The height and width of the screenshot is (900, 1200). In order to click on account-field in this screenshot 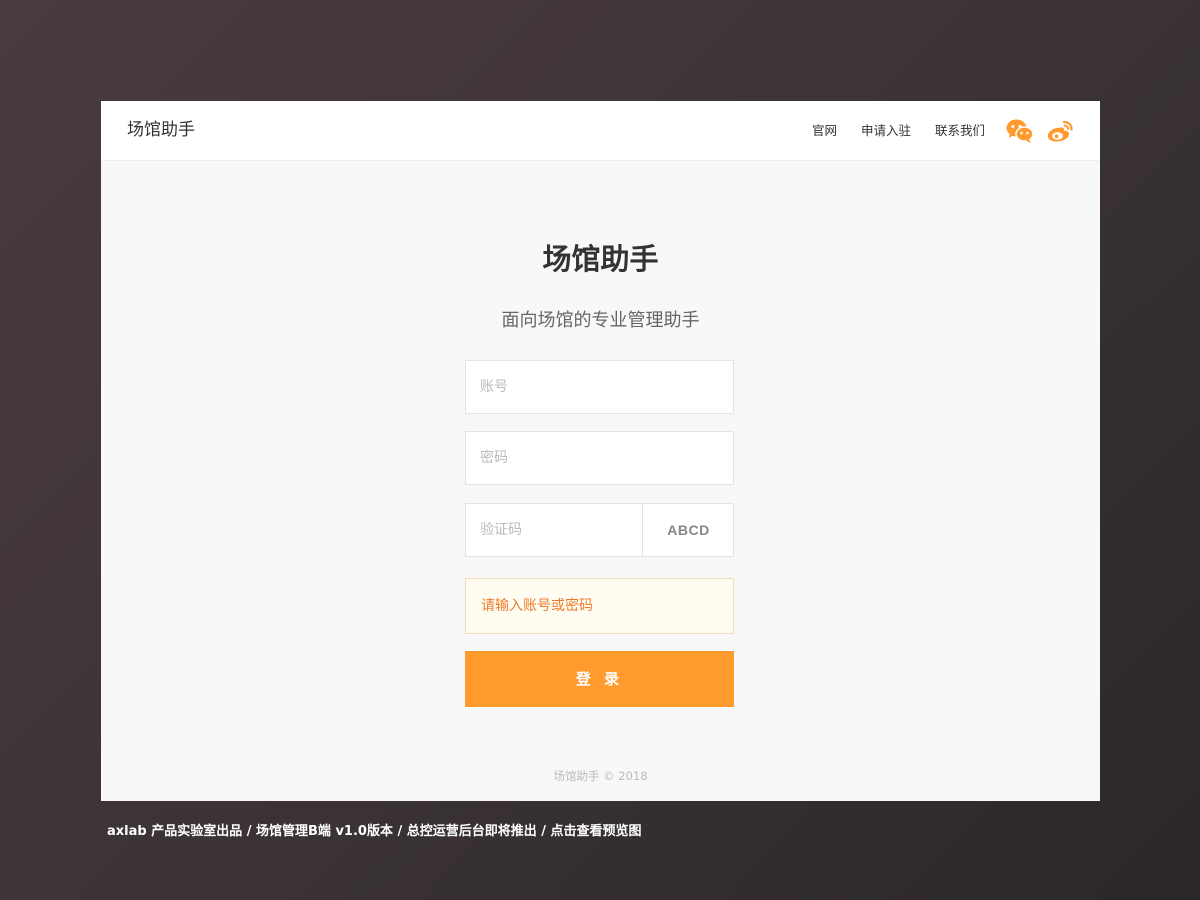, I will do `click(599, 387)`.